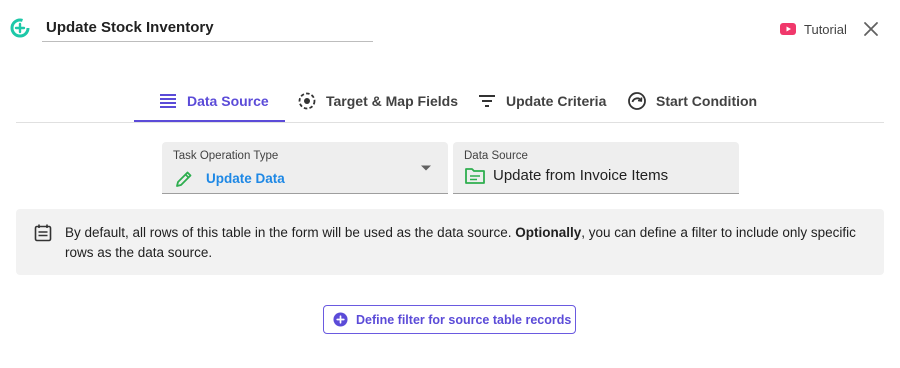 The height and width of the screenshot is (368, 900). I want to click on define-filter-label: Define filter for source table records, so click(464, 319).